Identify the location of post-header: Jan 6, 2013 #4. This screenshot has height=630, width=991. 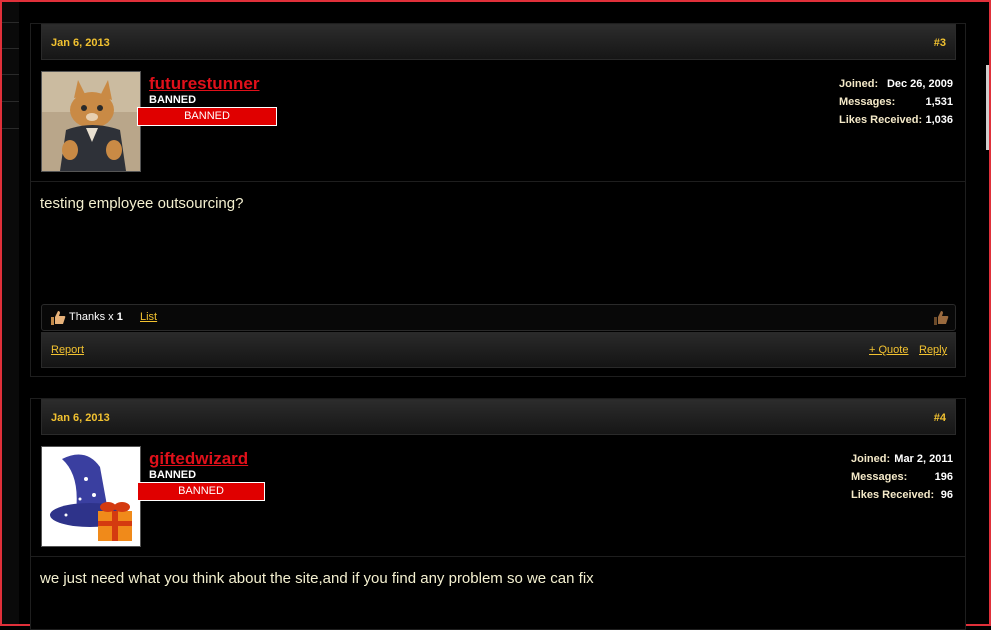
(498, 417).